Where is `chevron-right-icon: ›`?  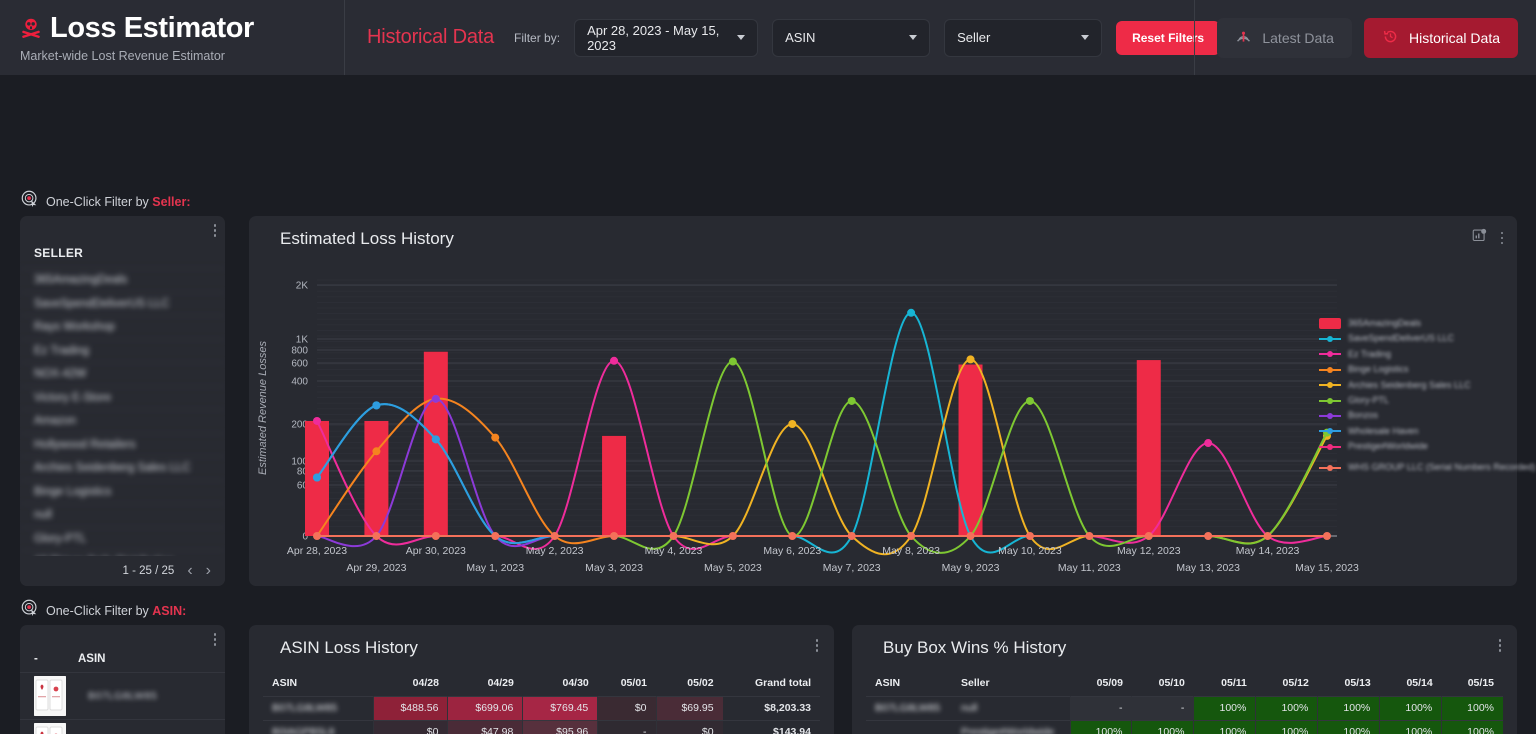
chevron-right-icon: › is located at coordinates (208, 571).